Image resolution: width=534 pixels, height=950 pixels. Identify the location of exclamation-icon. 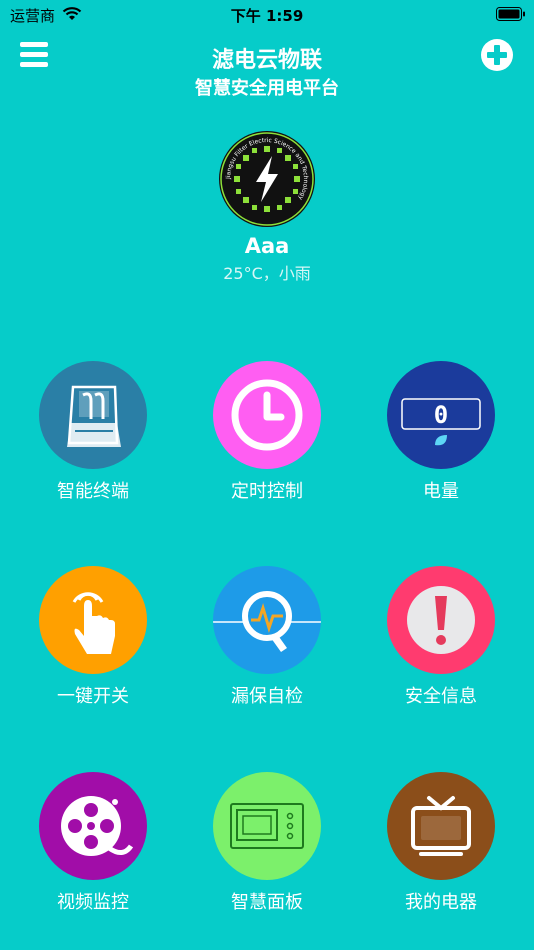
(441, 620).